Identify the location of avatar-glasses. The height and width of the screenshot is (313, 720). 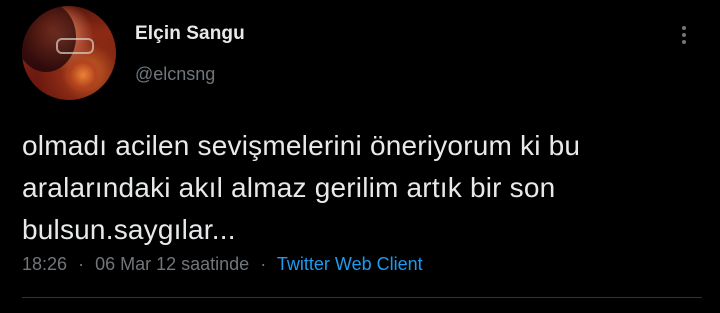
(75, 46).